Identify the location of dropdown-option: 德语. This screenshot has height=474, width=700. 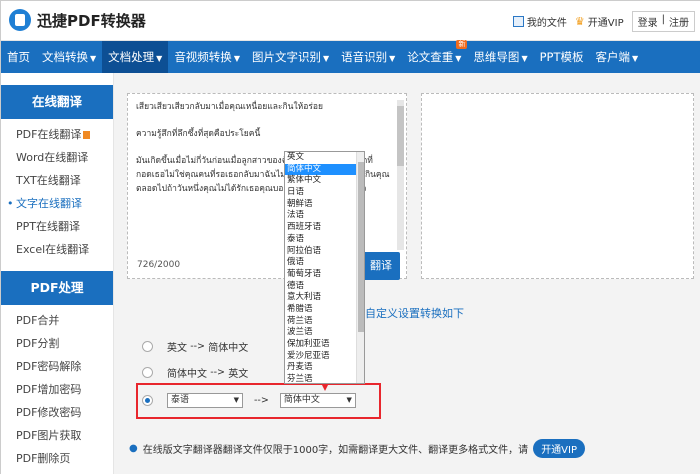
(324, 287).